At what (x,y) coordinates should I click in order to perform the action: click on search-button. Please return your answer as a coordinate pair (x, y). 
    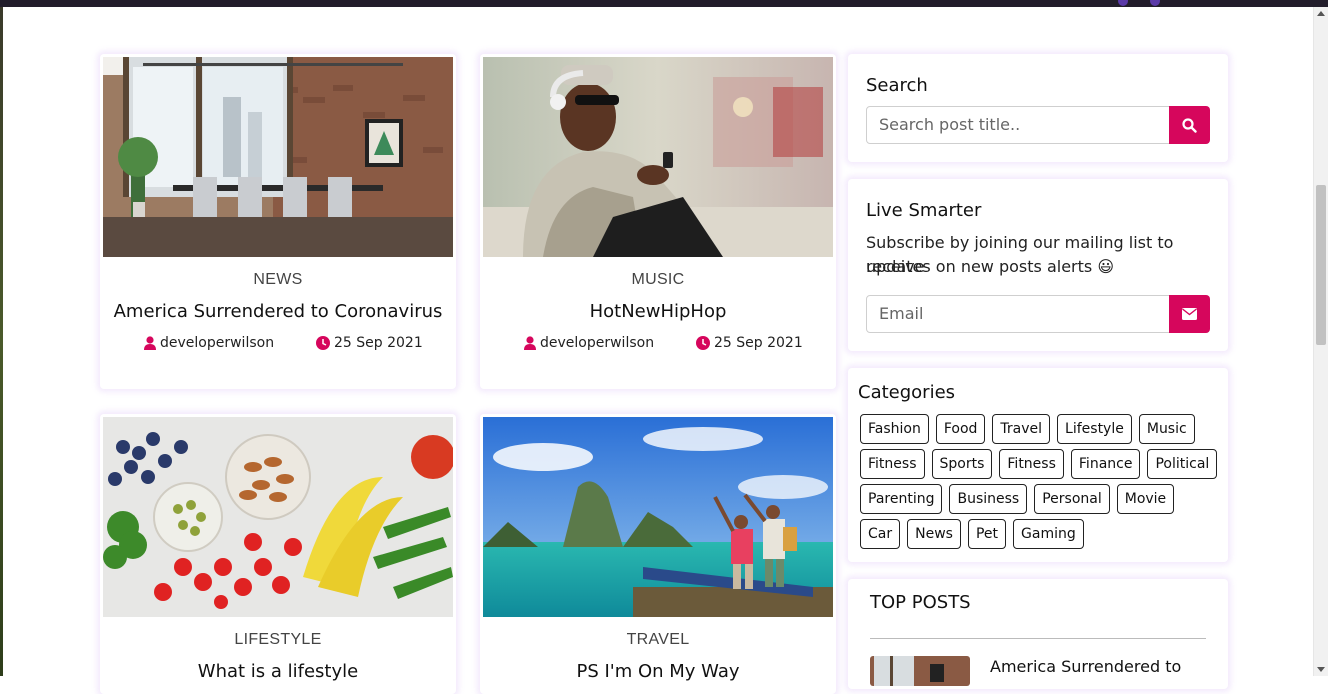
    Looking at the image, I should click on (1189, 125).